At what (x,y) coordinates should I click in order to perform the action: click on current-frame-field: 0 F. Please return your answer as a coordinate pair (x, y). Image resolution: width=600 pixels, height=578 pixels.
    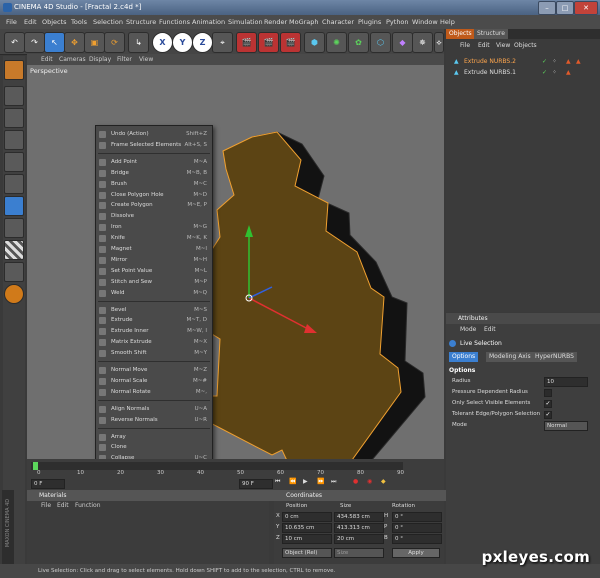
    Looking at the image, I should click on (48, 484).